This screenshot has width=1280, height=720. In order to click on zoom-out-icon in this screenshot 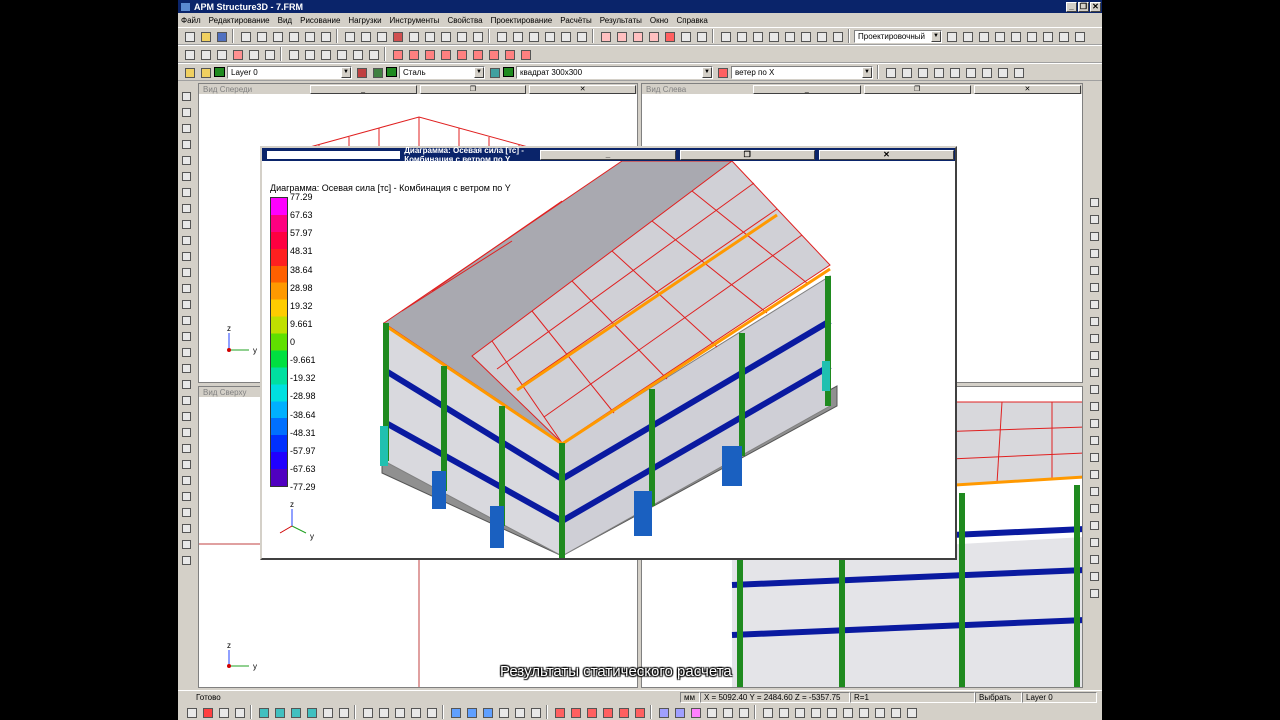, I will do `click(621, 36)`.